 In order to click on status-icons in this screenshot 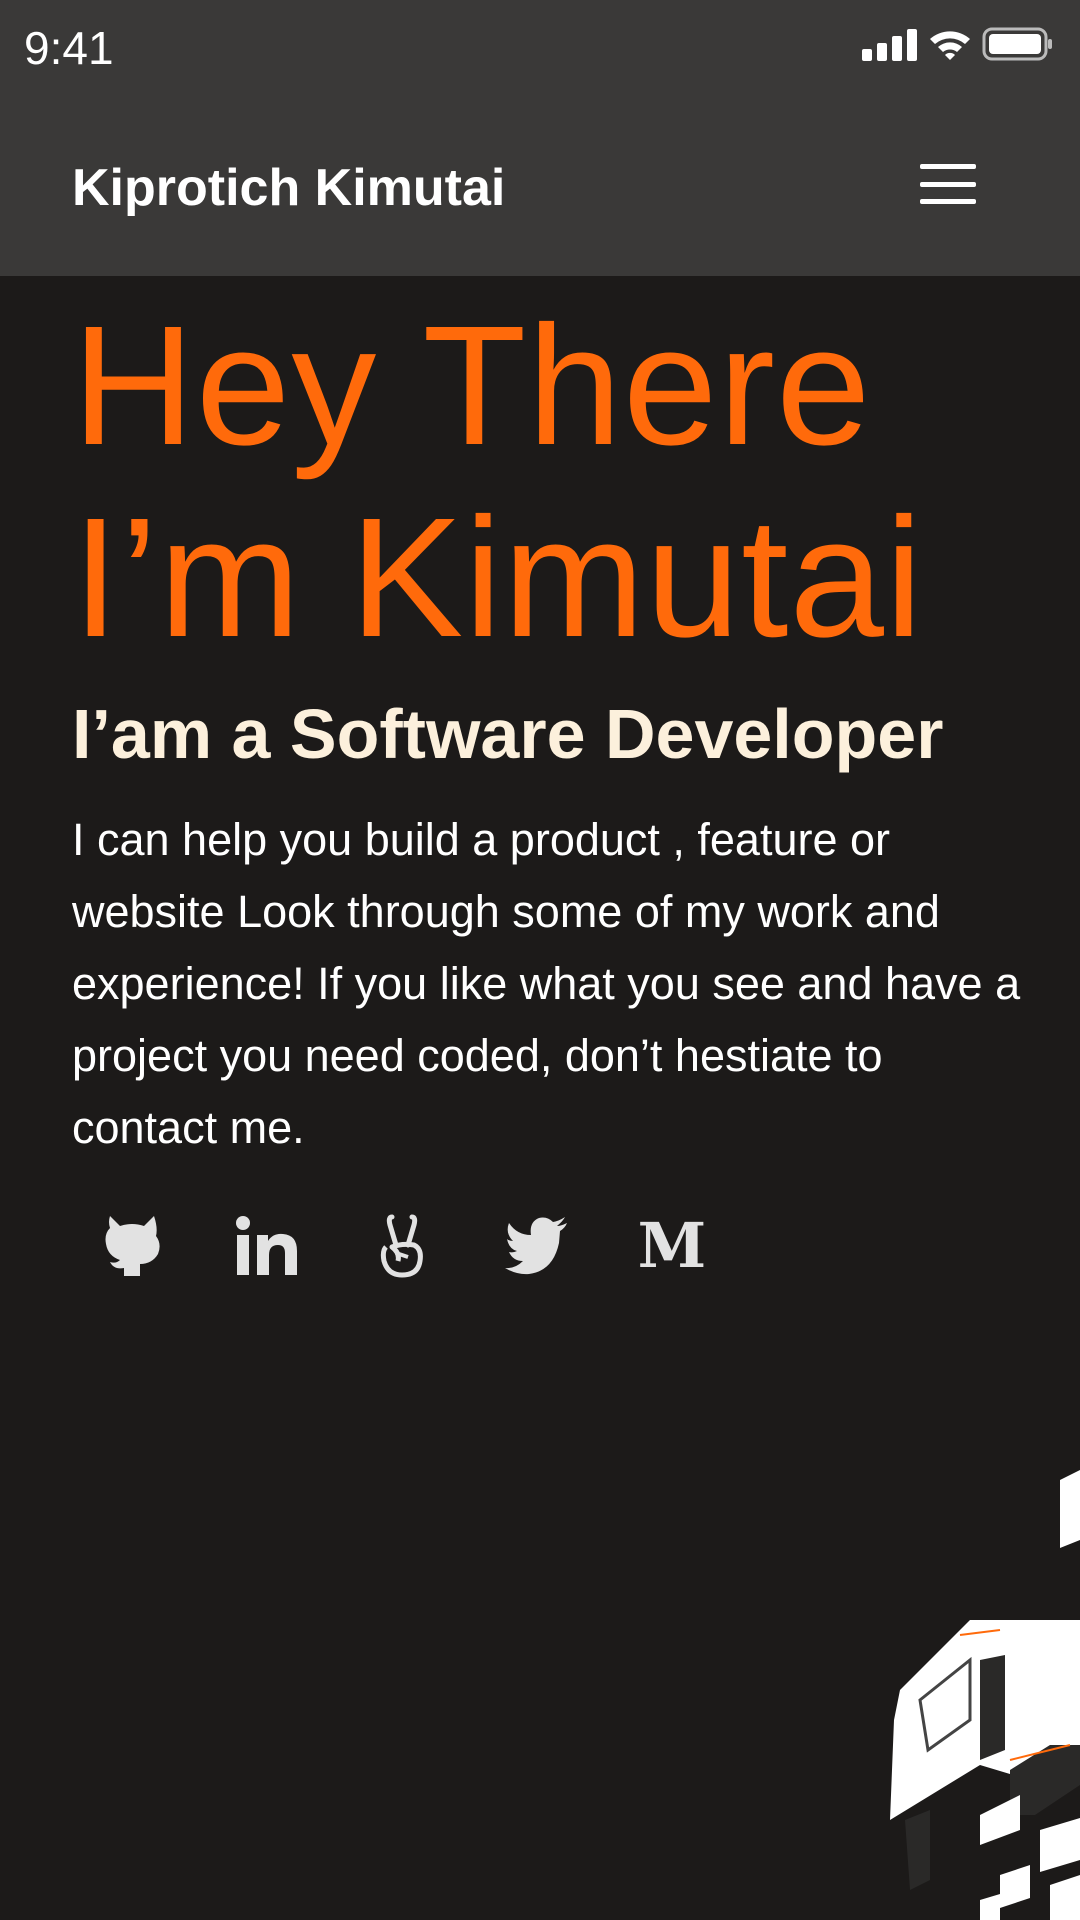, I will do `click(958, 46)`.